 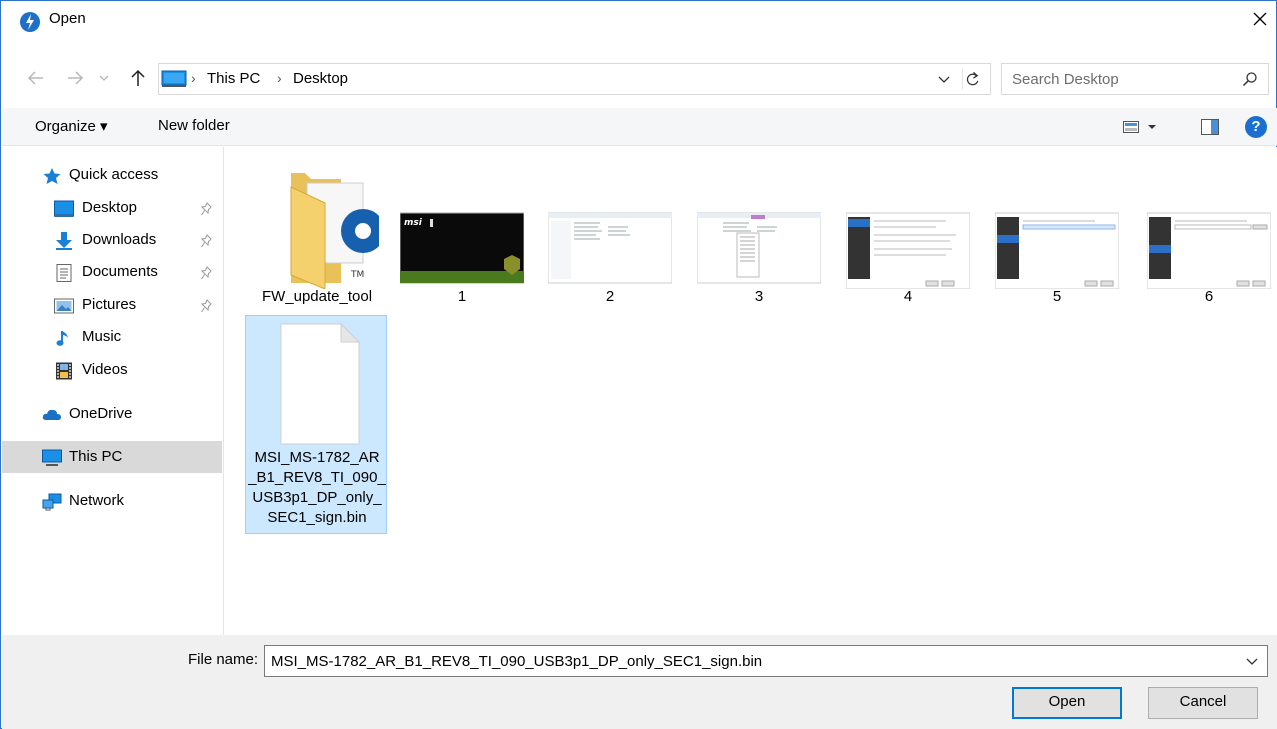 What do you see at coordinates (64, 208) in the screenshot?
I see `desktop-icon` at bounding box center [64, 208].